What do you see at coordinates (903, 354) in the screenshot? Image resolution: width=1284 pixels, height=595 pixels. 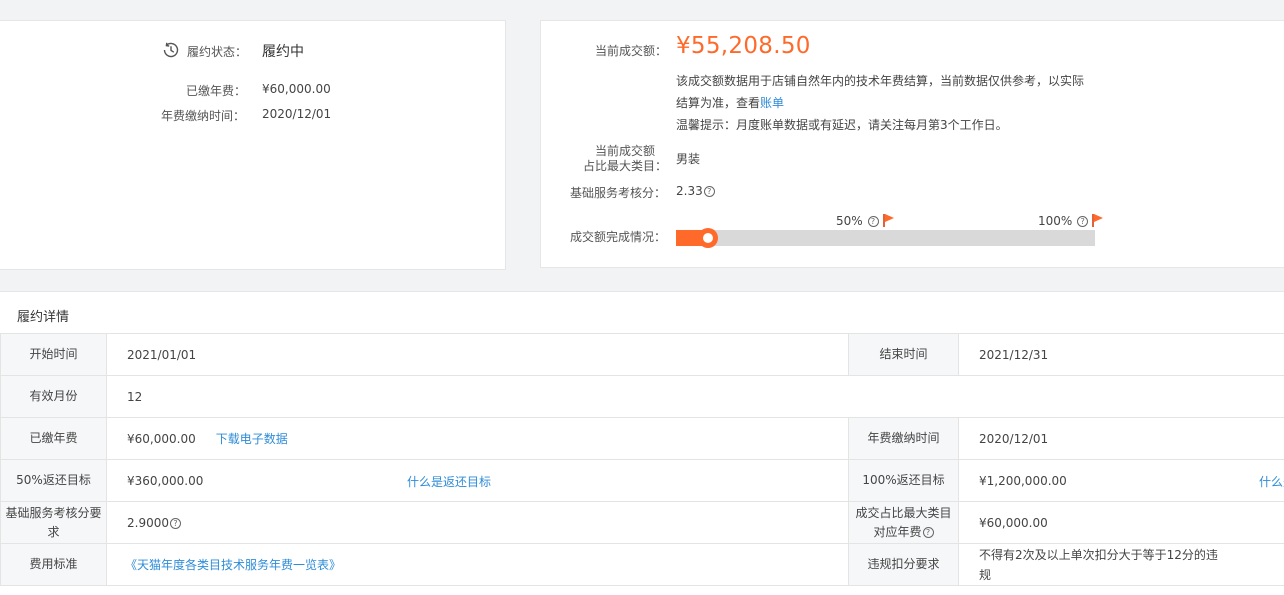 I see `end-time-label: 结束时间` at bounding box center [903, 354].